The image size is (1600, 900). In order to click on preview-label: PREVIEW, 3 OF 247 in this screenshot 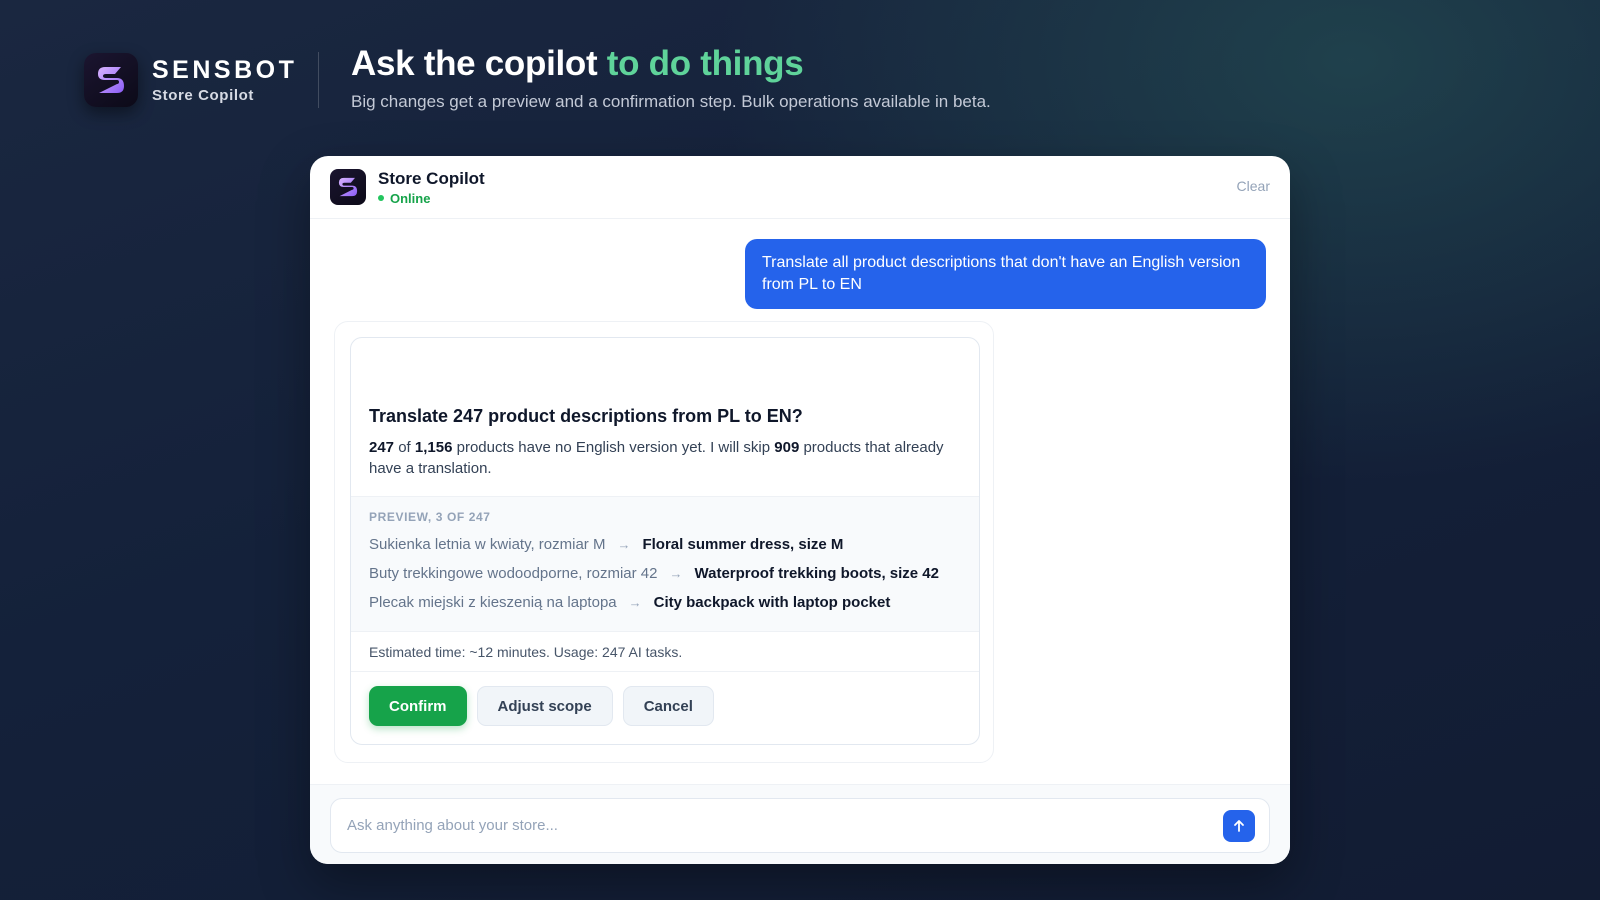, I will do `click(430, 517)`.